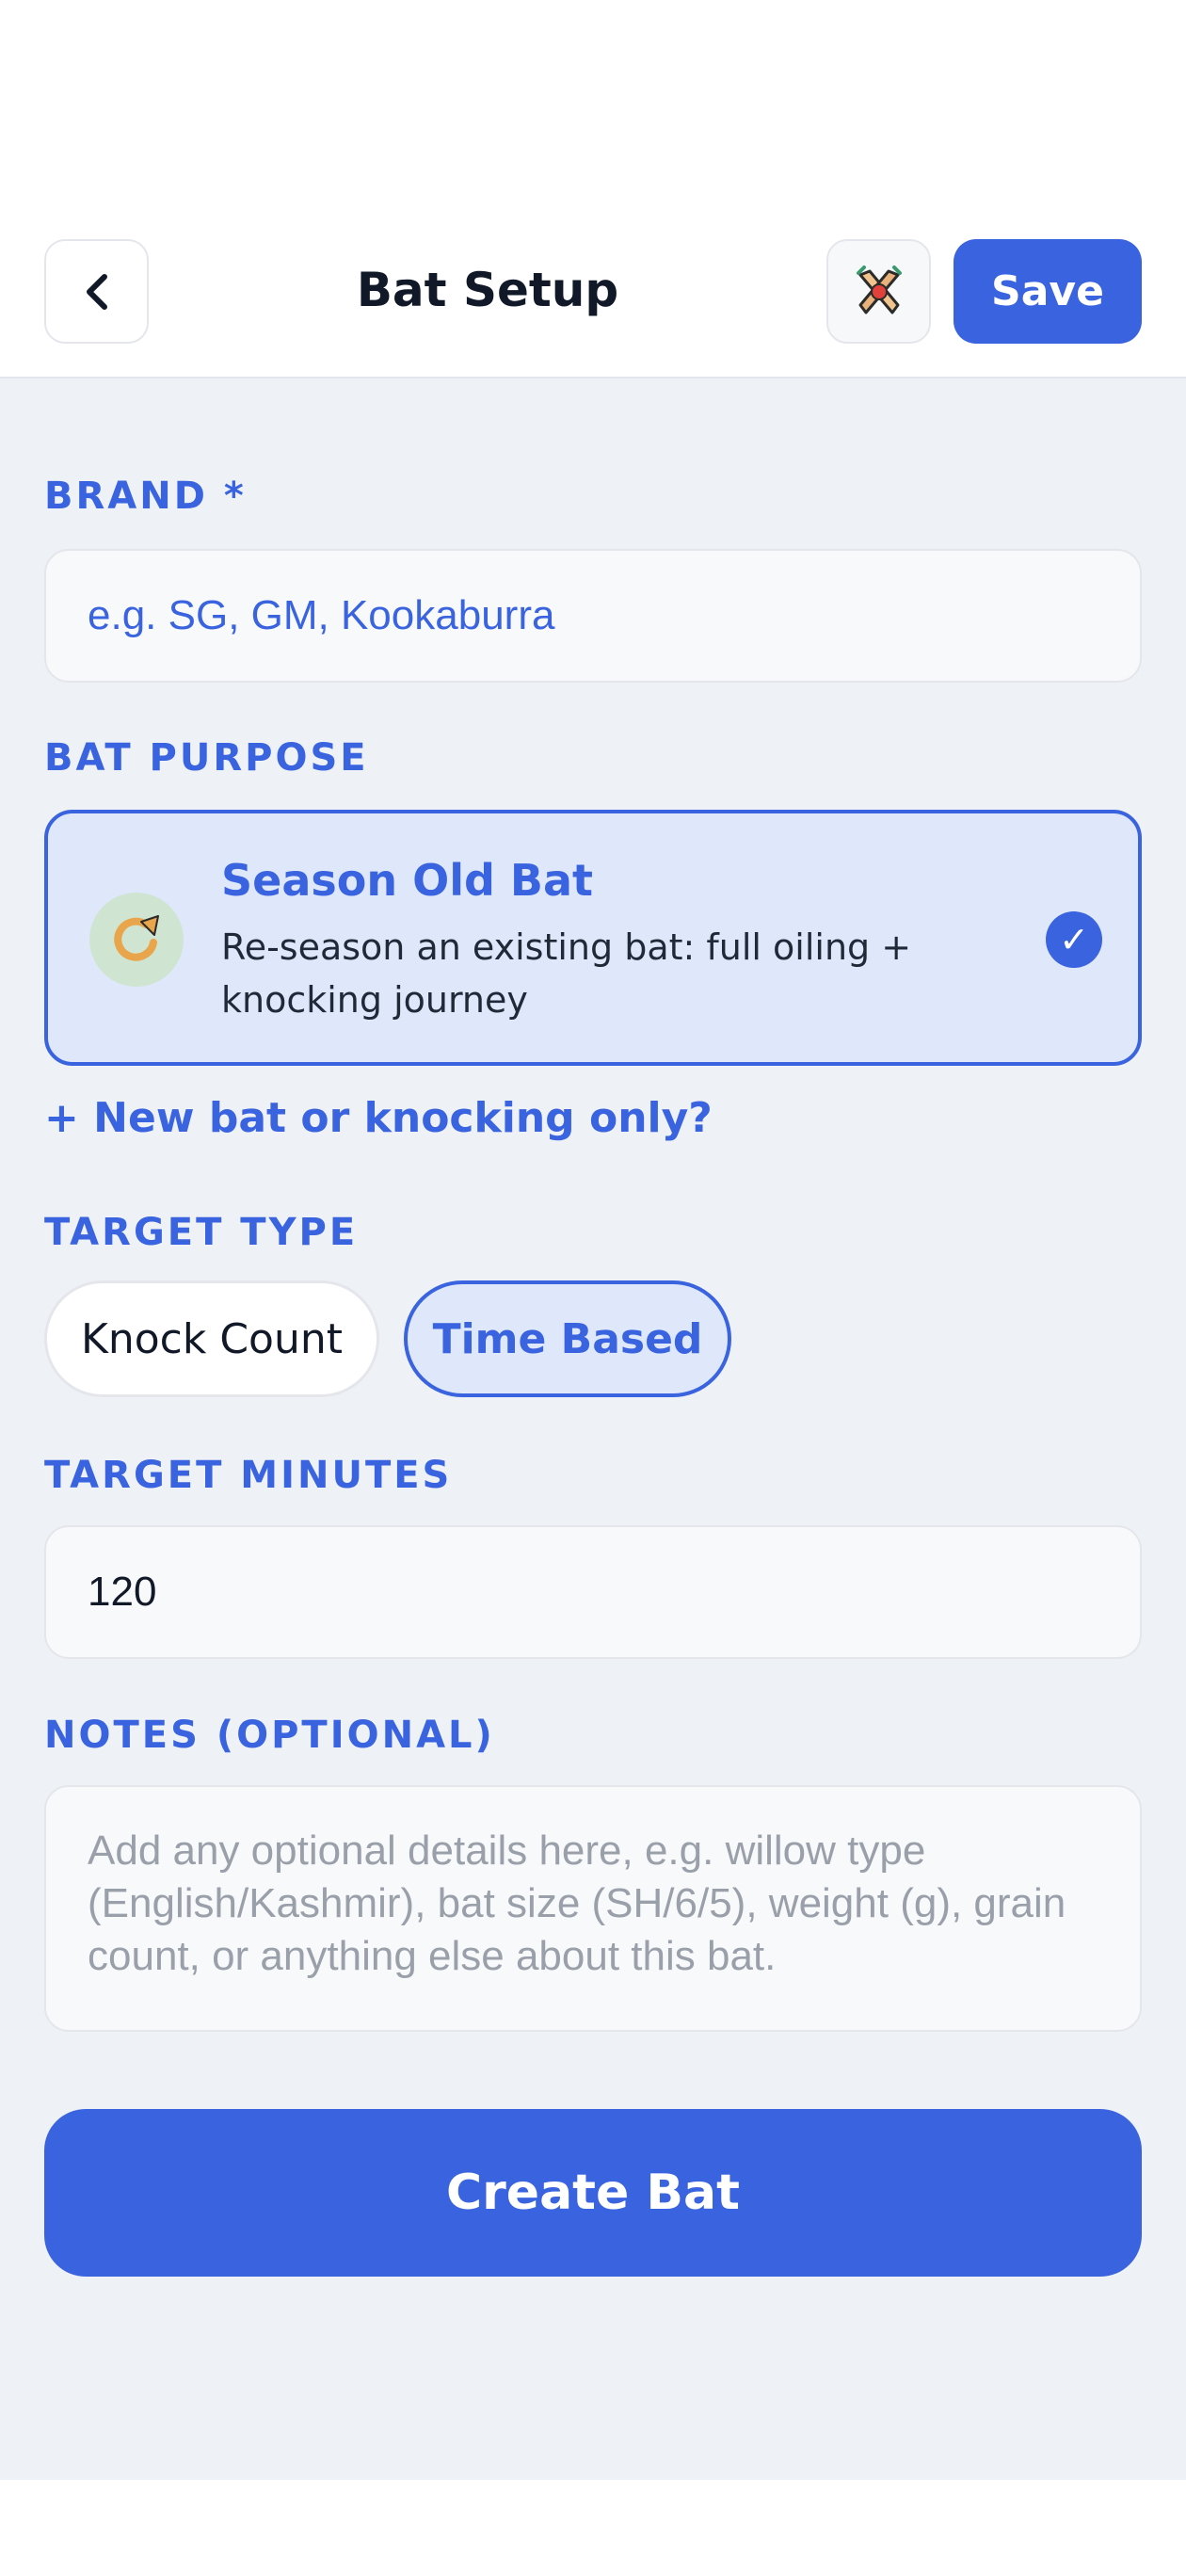  I want to click on create-bat-button: Create Bat, so click(593, 2193).